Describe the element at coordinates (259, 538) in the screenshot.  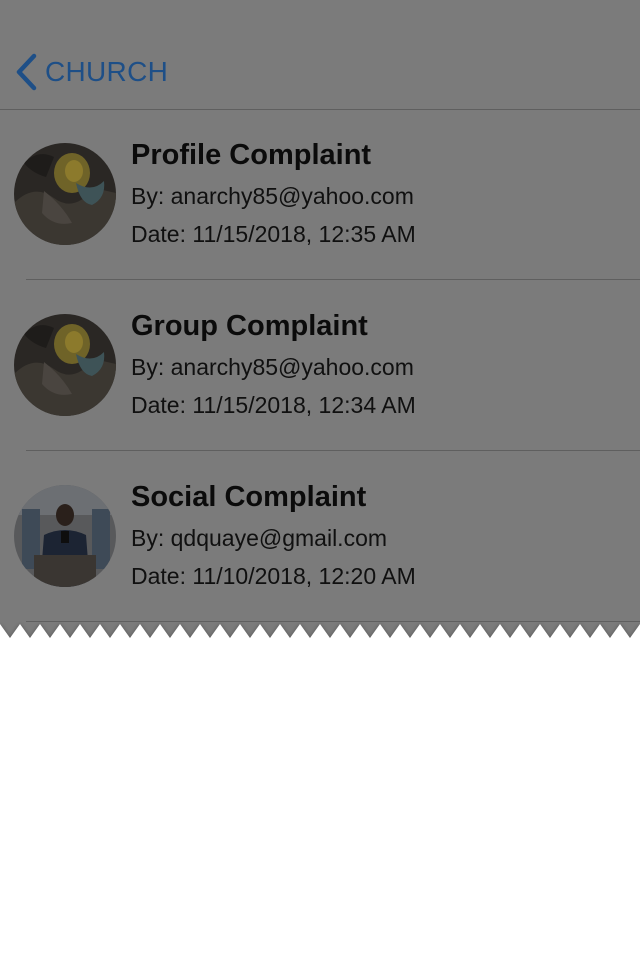
I see `complaint-author: By: qdquaye@gmail.com` at that location.